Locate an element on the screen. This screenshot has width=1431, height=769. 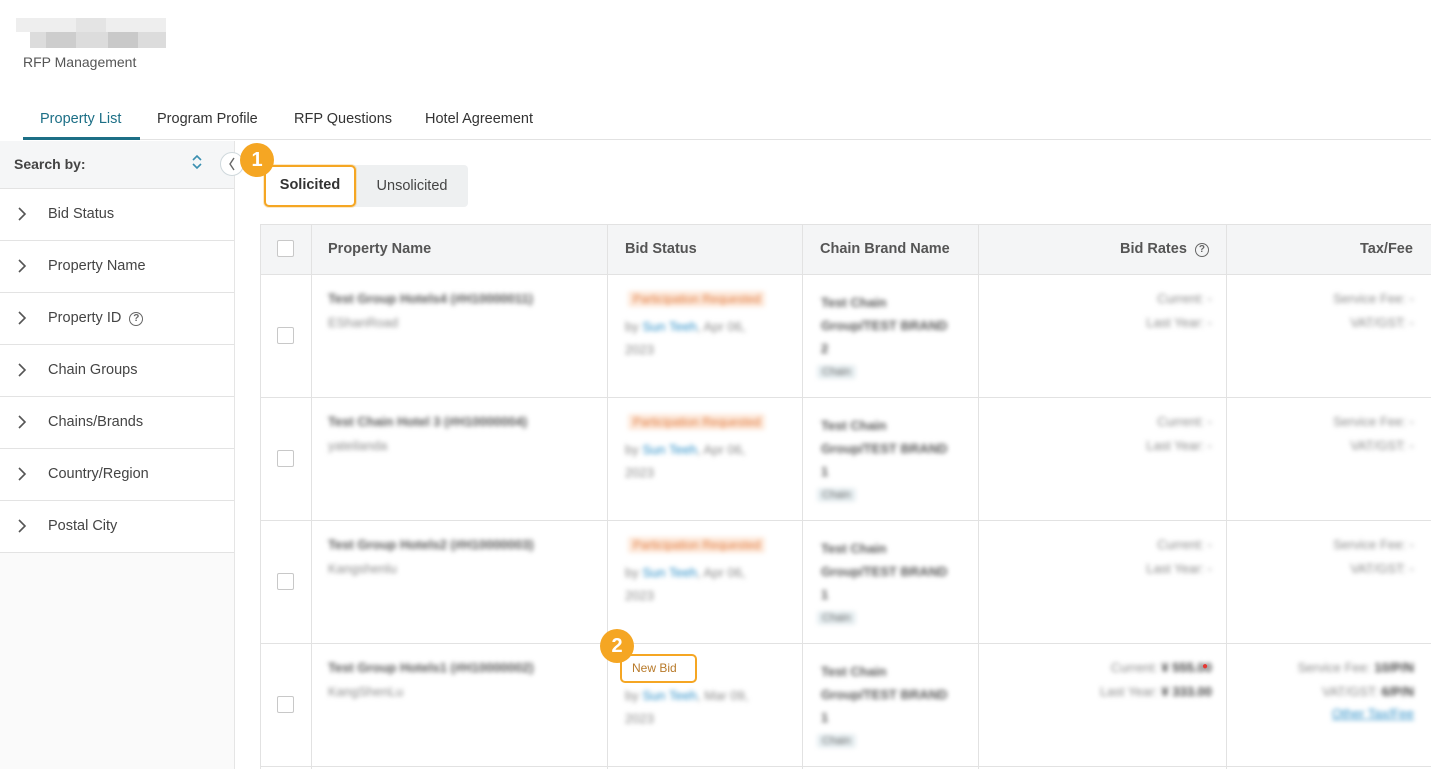
col-bid-rates-wrap: Bid Rates? is located at coordinates (1164, 249).